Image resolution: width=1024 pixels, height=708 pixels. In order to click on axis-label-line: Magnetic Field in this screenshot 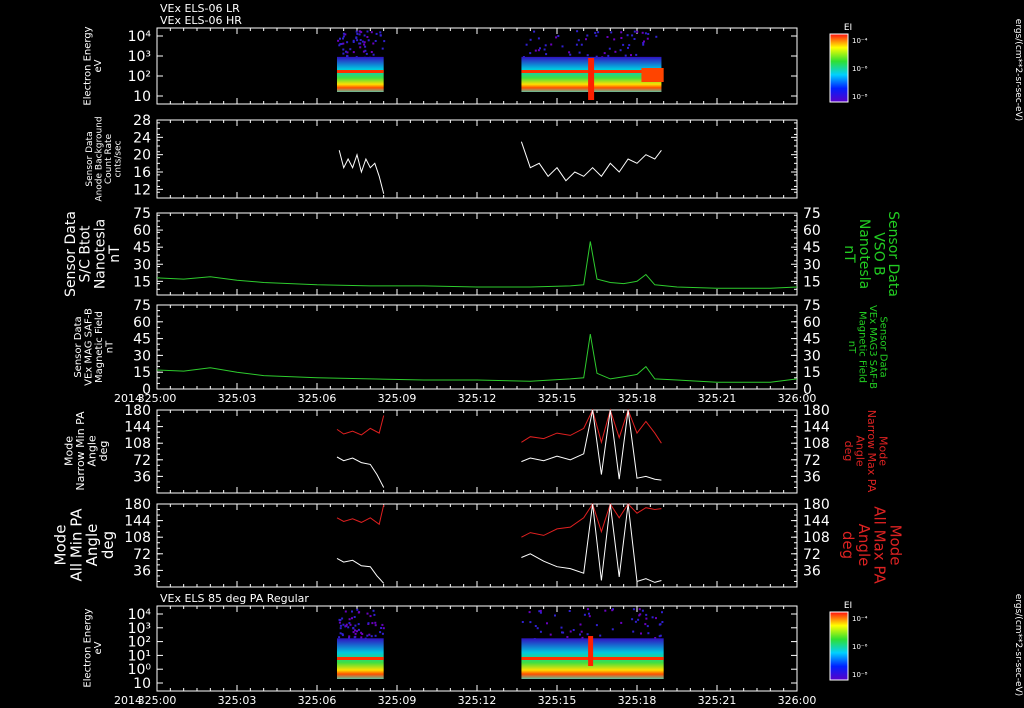, I will do `click(861, 347)`.